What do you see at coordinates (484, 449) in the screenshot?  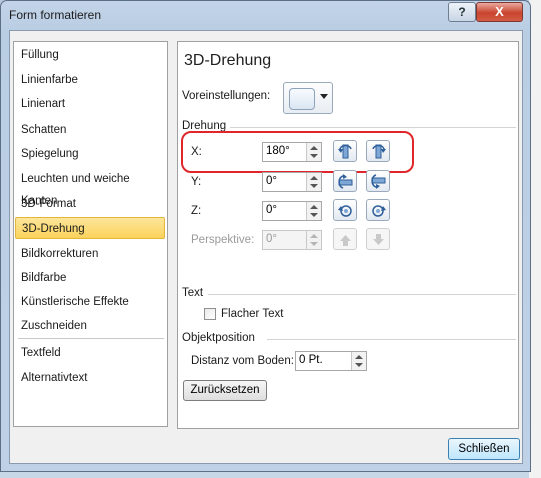 I see `close-dialog-button: Schließen` at bounding box center [484, 449].